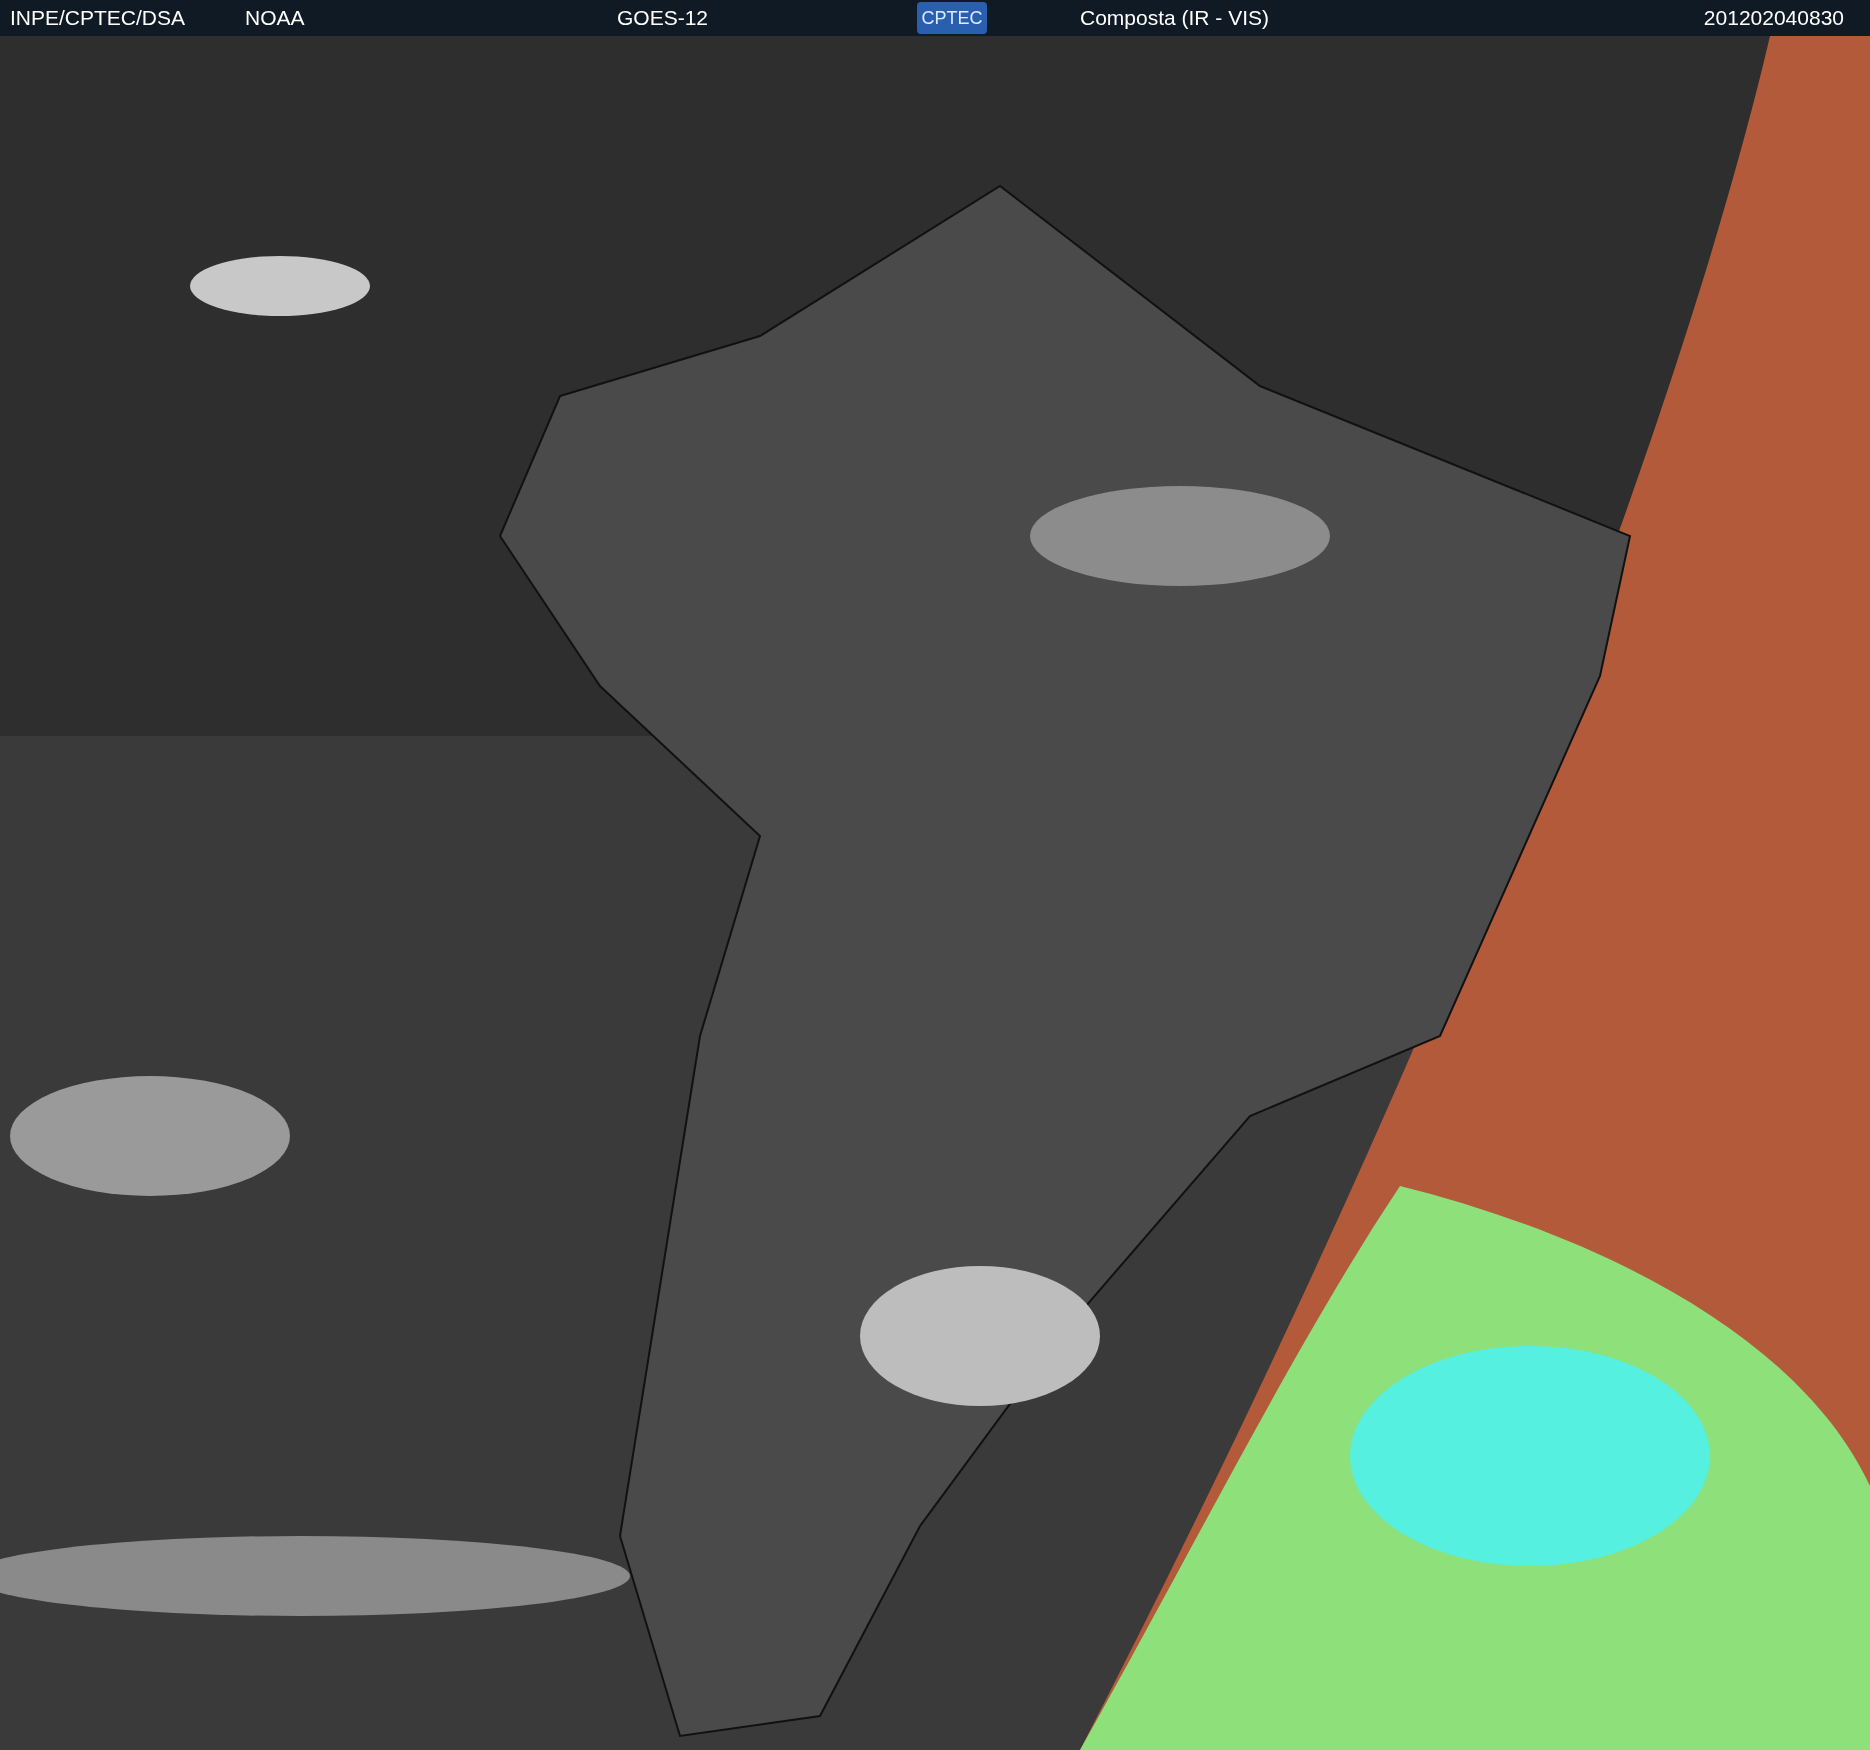 Image resolution: width=1870 pixels, height=1750 pixels. Describe the element at coordinates (98, 18) in the screenshot. I see `source-label: INPE/CPTEC/DSA` at that location.